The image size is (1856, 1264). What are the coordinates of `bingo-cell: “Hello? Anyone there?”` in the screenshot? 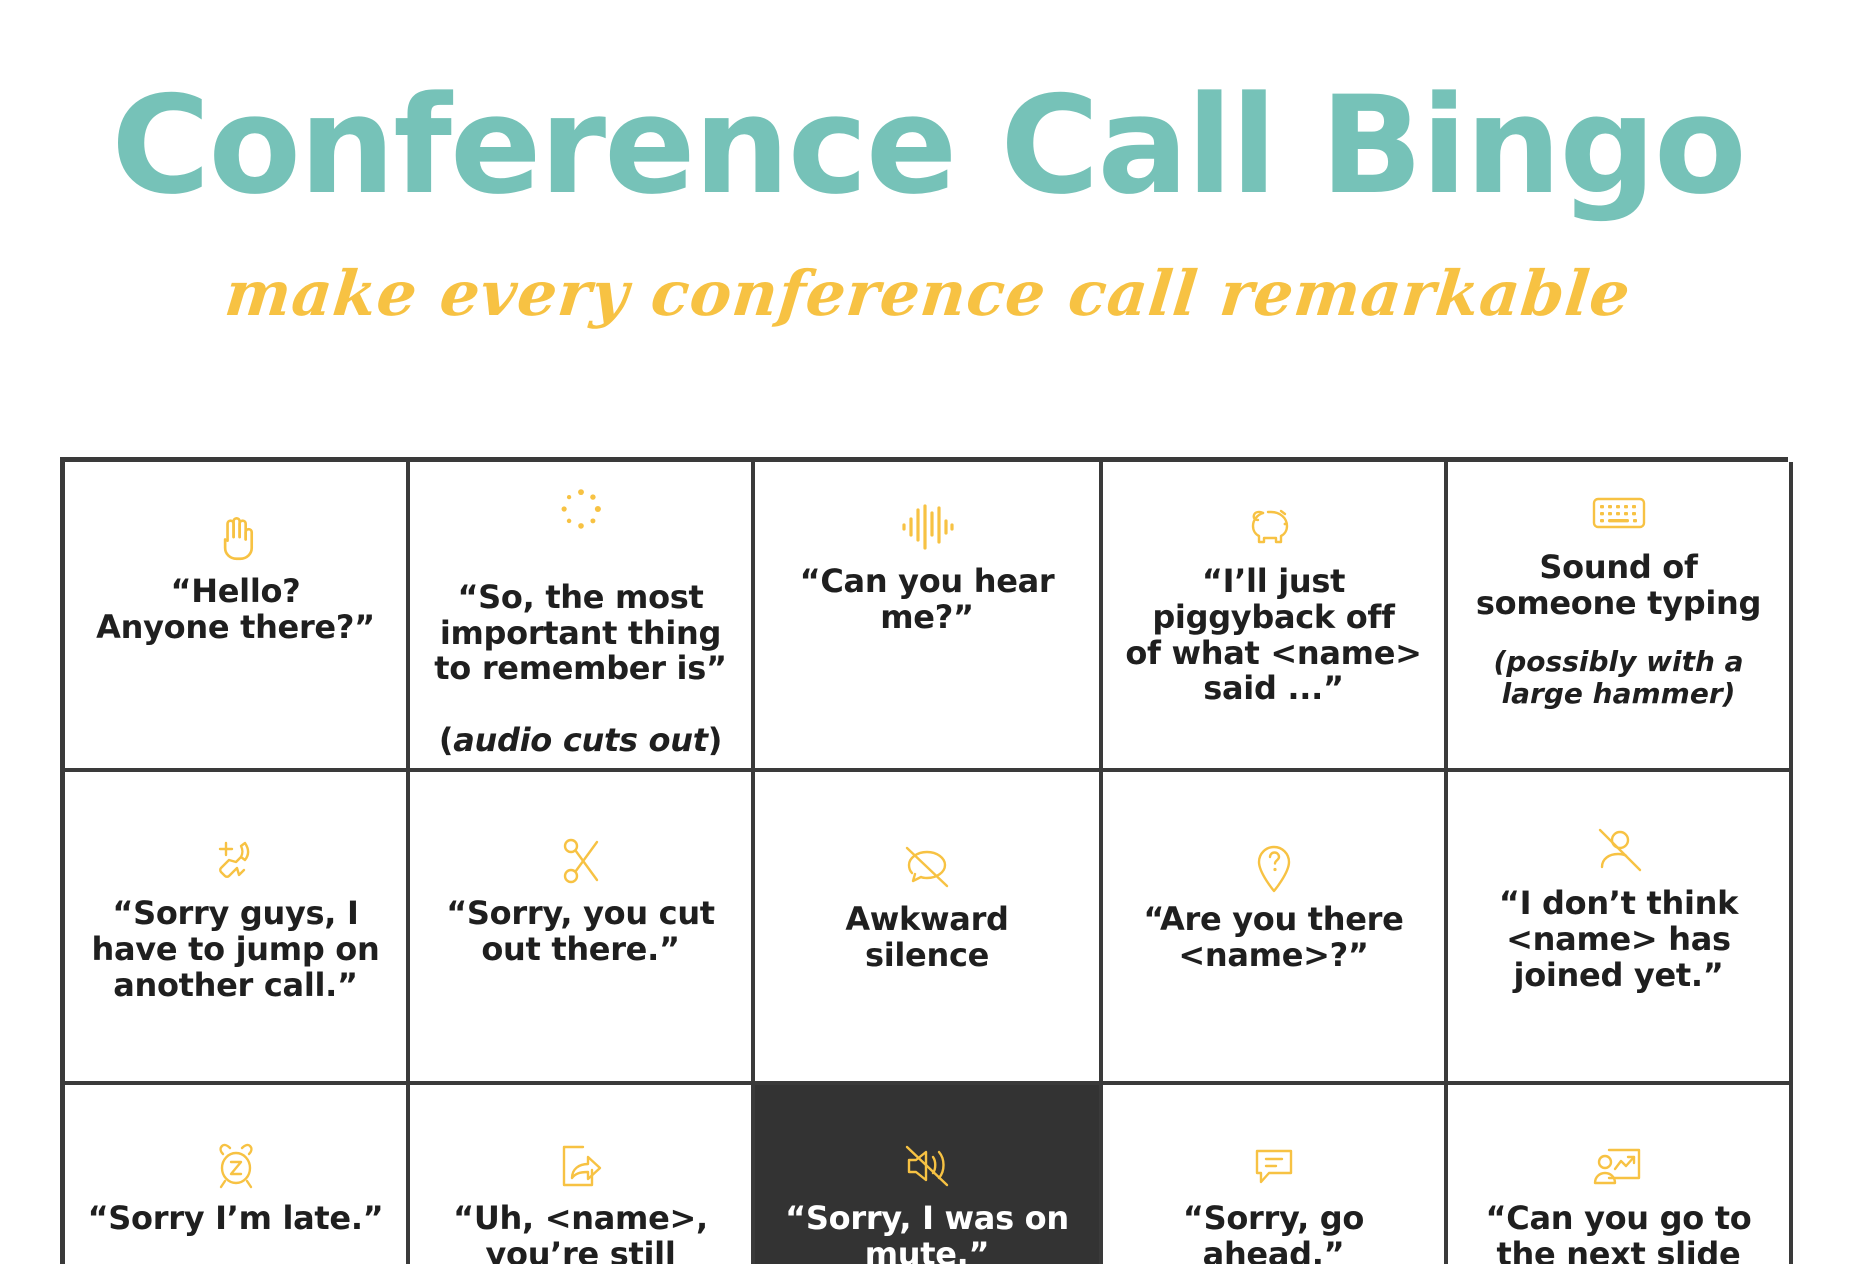 It's located at (237, 617).